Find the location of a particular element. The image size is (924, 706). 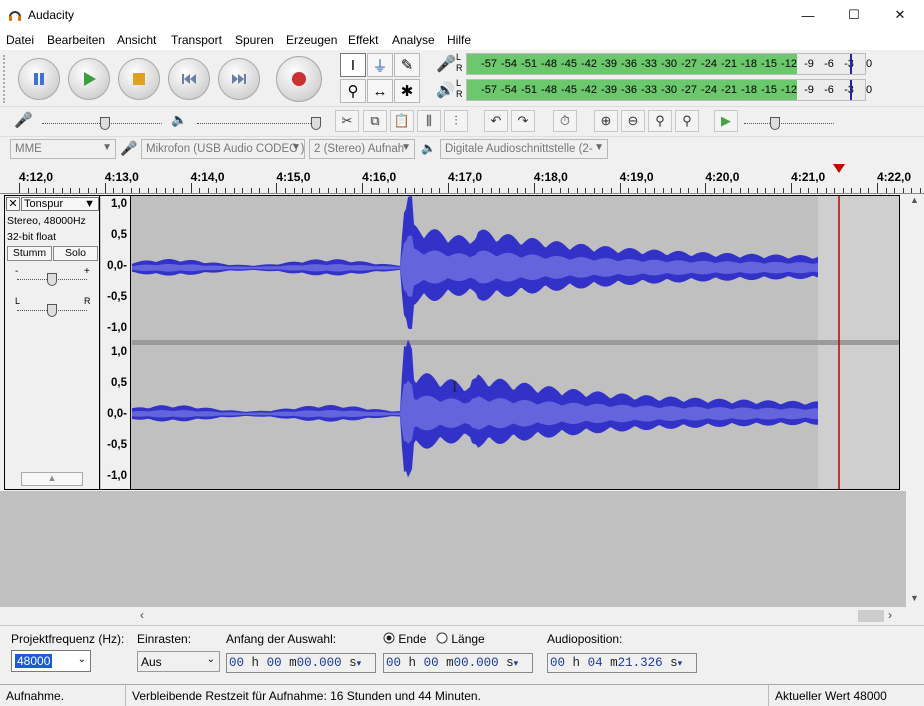

fit-project-button: ⚲ is located at coordinates (687, 121).